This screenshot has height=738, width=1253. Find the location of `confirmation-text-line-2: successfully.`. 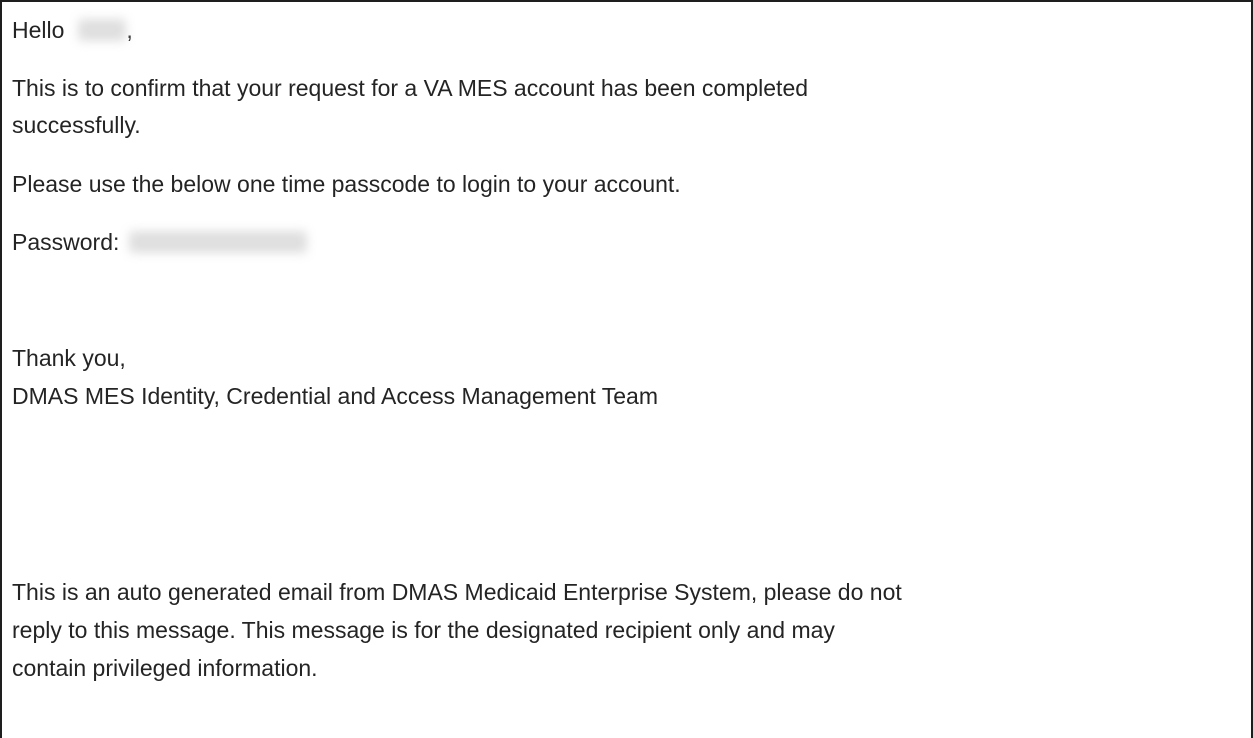

confirmation-text-line-2: successfully. is located at coordinates (76, 125).